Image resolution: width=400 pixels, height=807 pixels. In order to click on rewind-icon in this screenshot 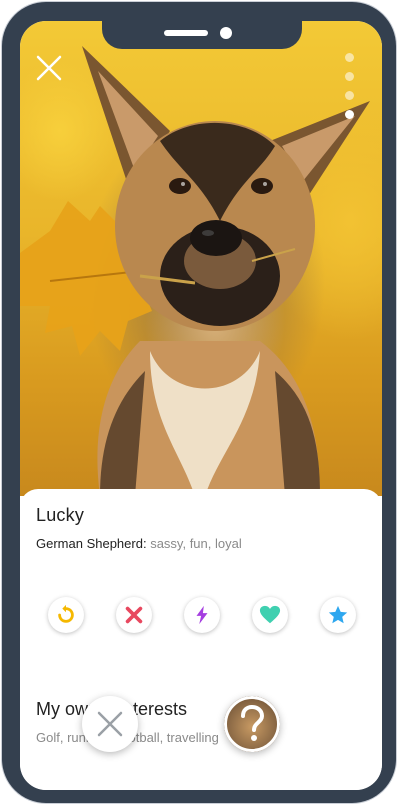, I will do `click(66, 613)`.